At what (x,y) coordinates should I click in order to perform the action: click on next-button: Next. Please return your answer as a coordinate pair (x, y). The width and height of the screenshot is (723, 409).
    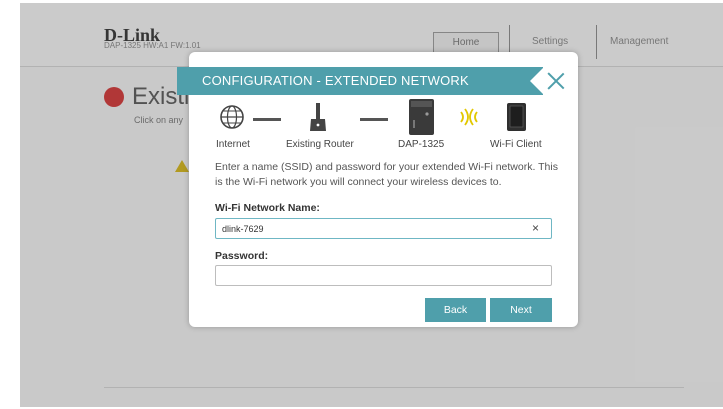
    Looking at the image, I should click on (521, 310).